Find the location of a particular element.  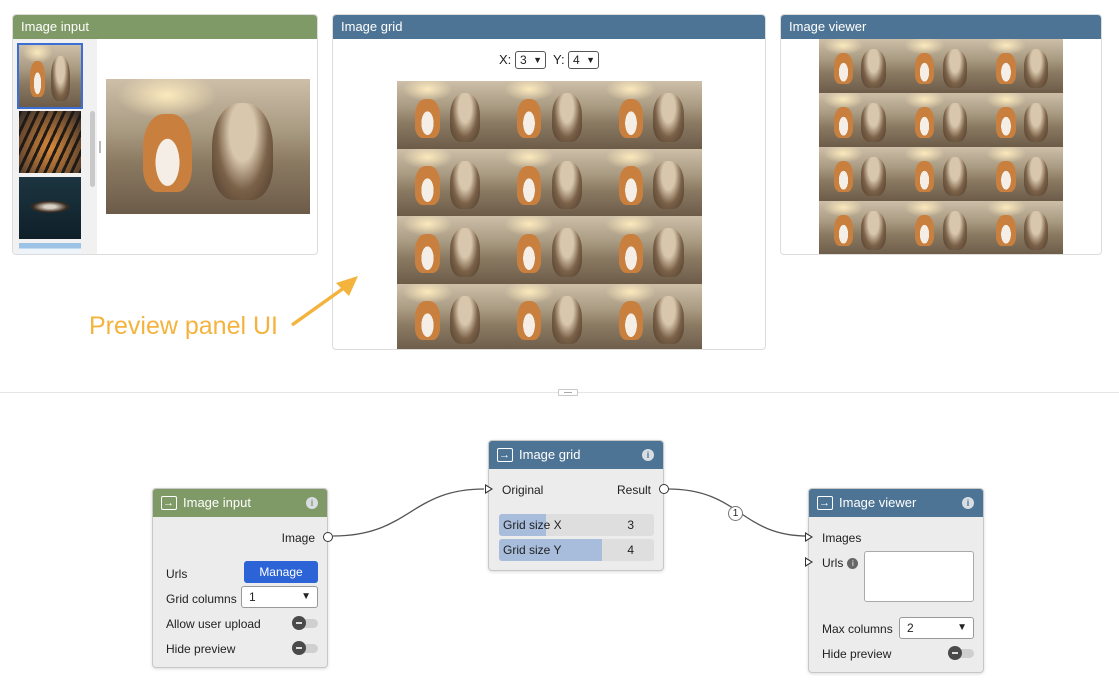

node-title: Image input is located at coordinates (217, 502).